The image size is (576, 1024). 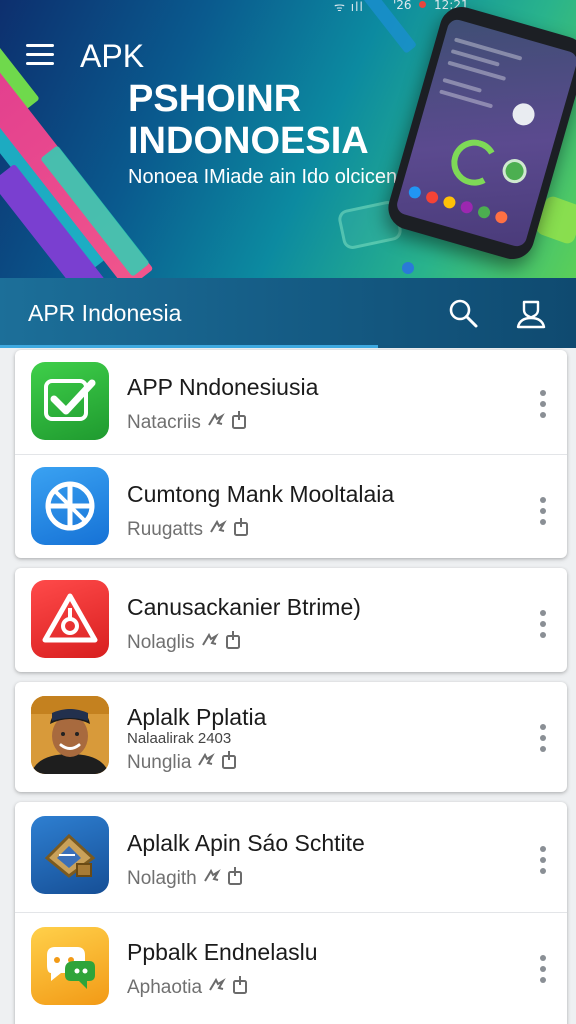 I want to click on app-name: Aplalk Pplatia, so click(x=197, y=717).